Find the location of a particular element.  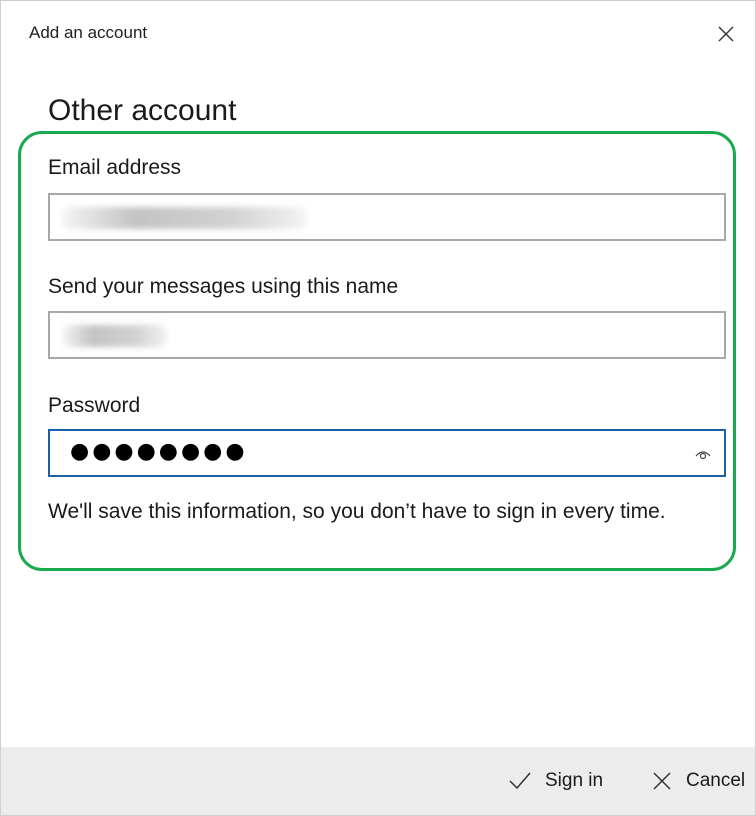

sign-in-button: Sign in is located at coordinates (556, 781).